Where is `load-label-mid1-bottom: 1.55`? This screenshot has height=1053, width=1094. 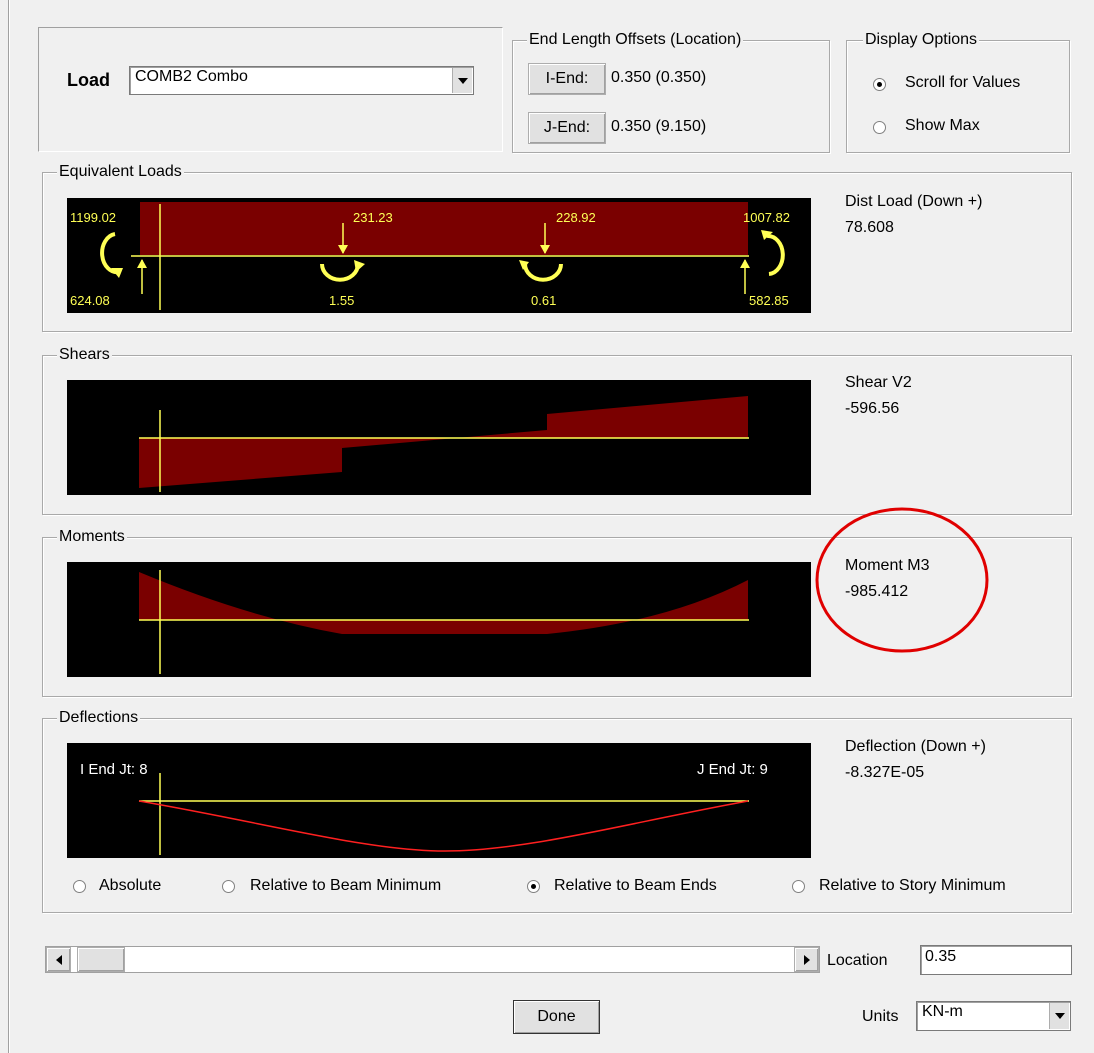
load-label-mid1-bottom: 1.55 is located at coordinates (342, 300).